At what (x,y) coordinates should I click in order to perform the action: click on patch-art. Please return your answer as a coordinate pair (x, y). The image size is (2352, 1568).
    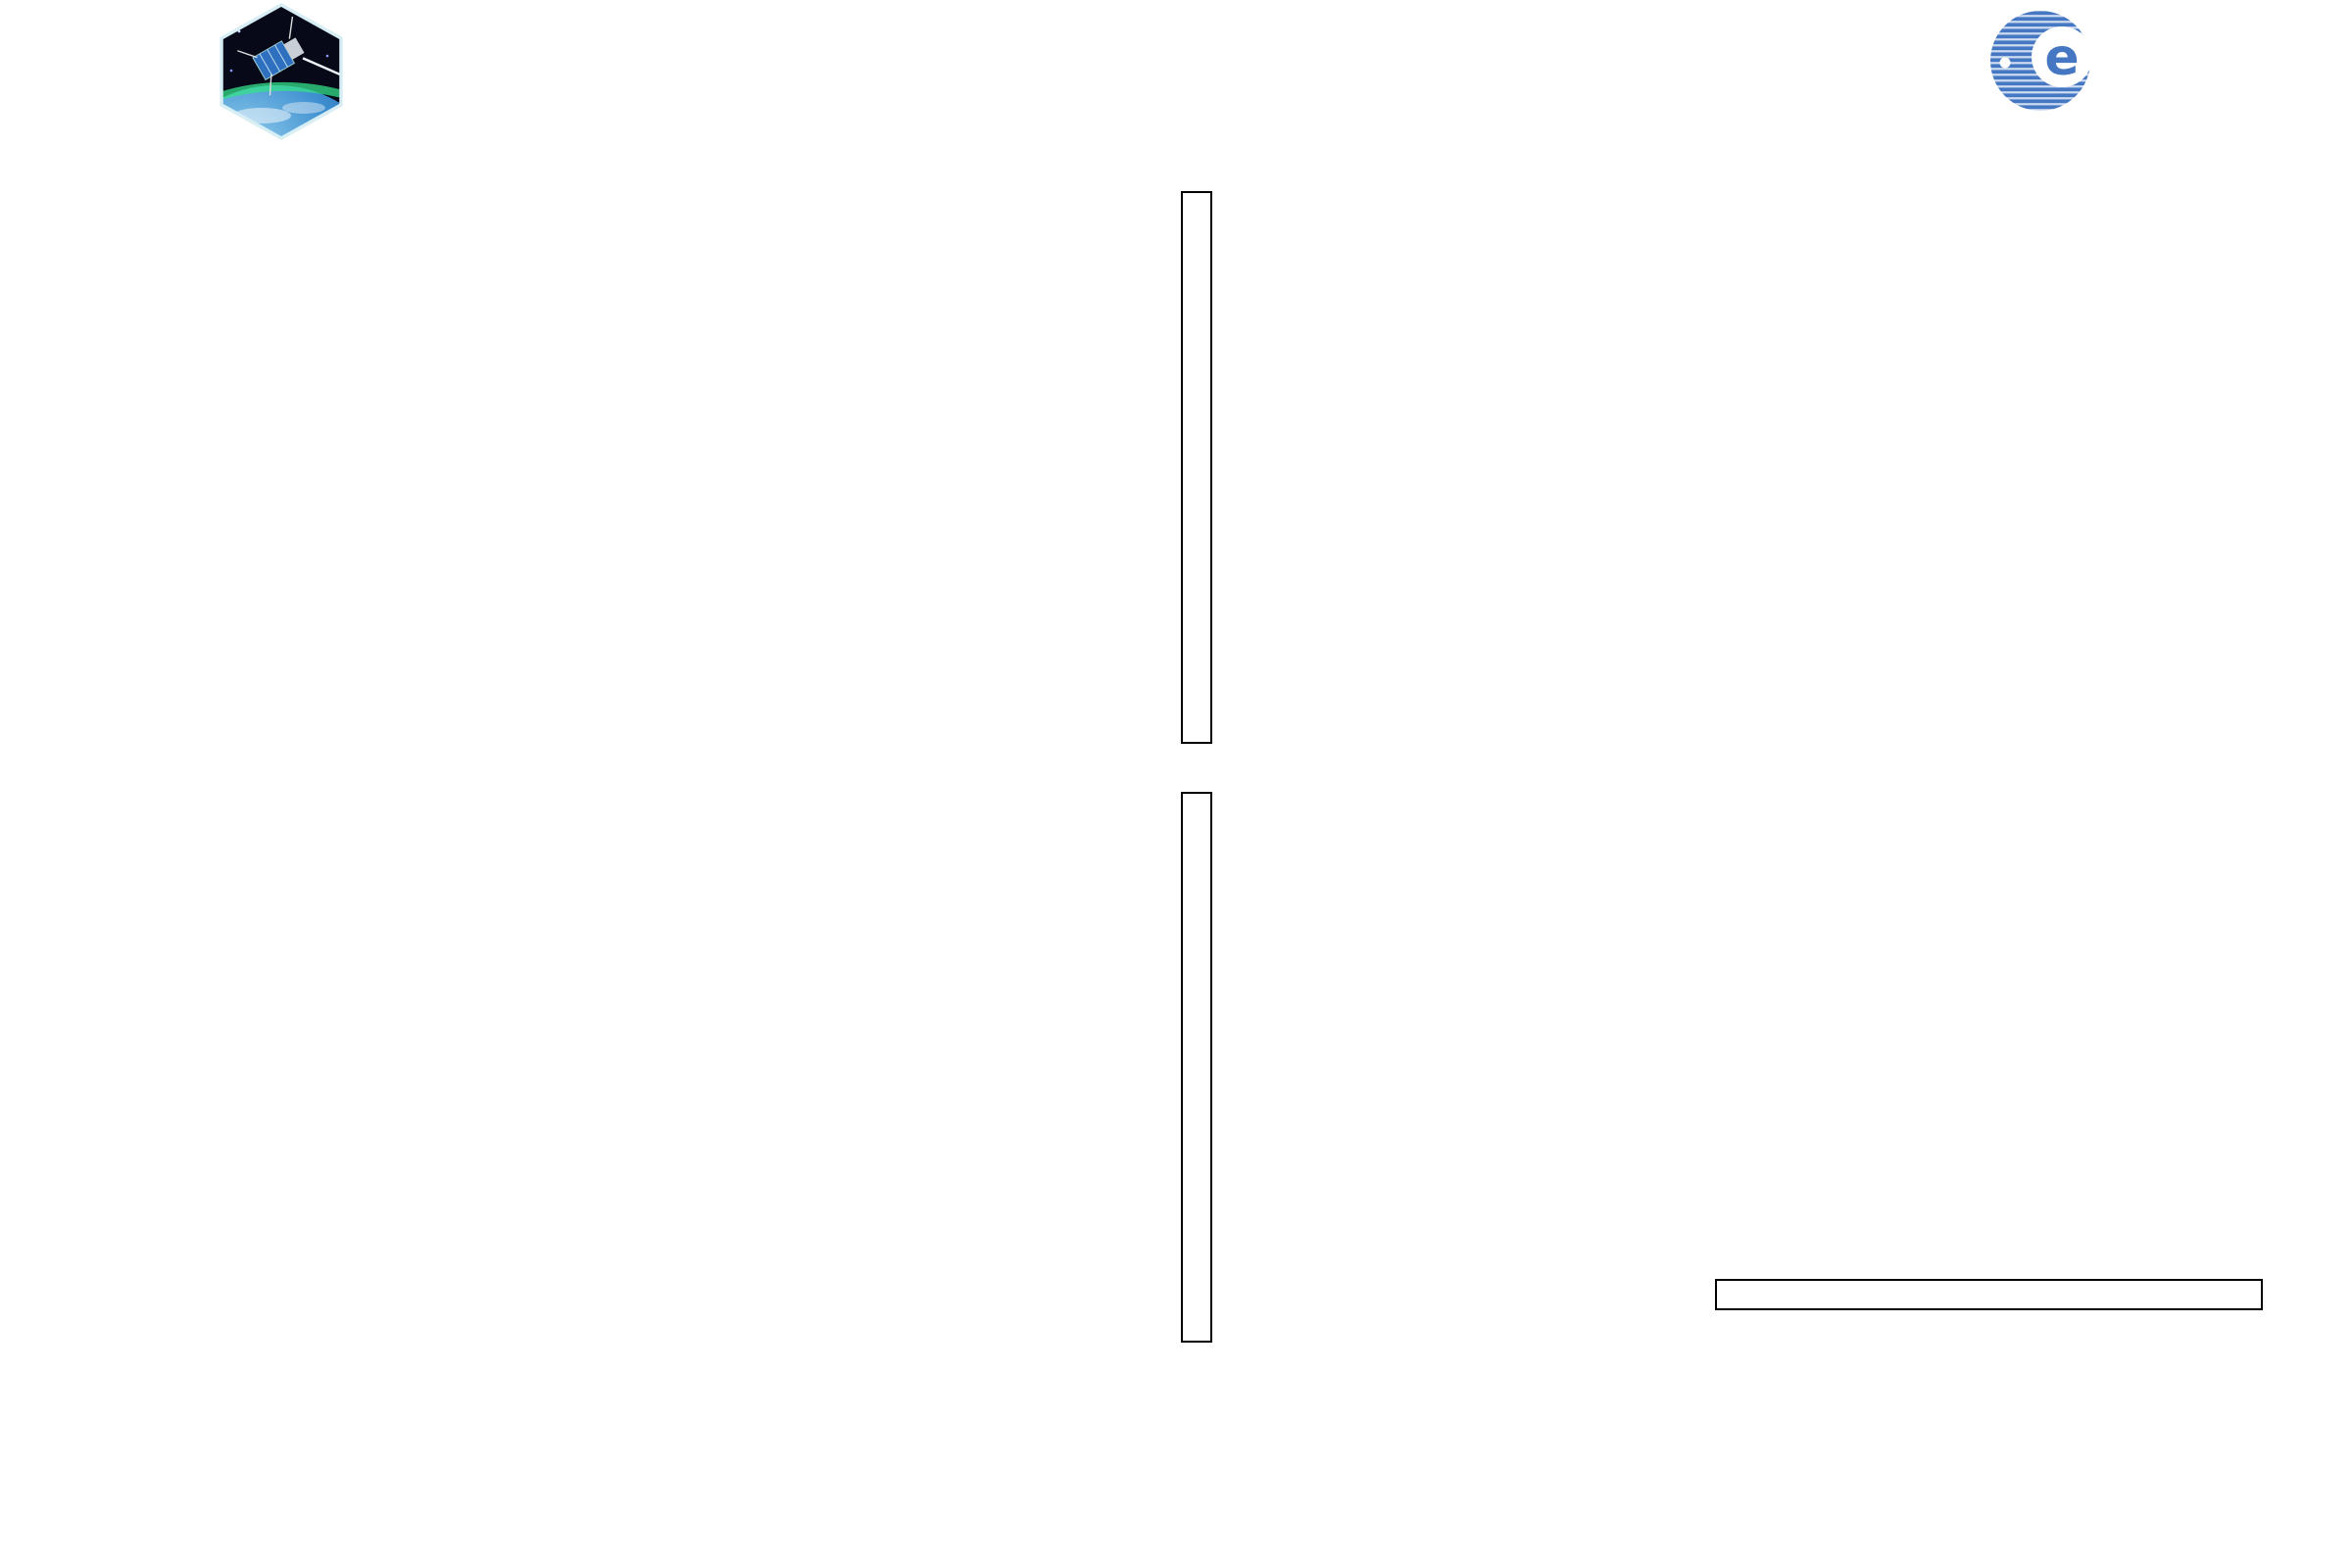
    Looking at the image, I should click on (281, 71).